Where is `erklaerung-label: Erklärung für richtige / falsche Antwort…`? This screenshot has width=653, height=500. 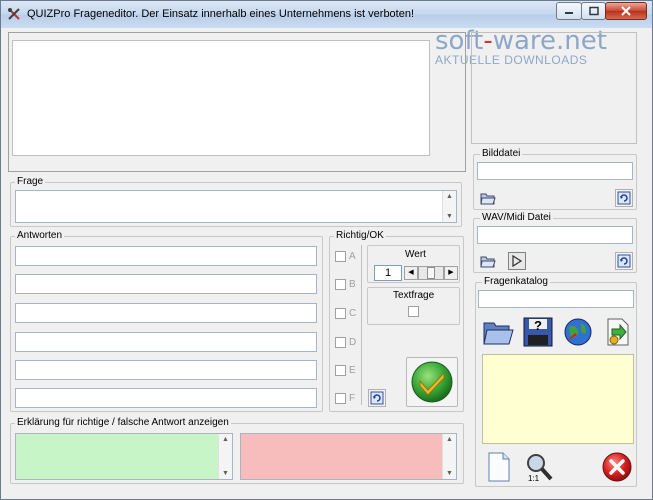 erklaerung-label: Erklärung für richtige / falsche Antwort… is located at coordinates (123, 422).